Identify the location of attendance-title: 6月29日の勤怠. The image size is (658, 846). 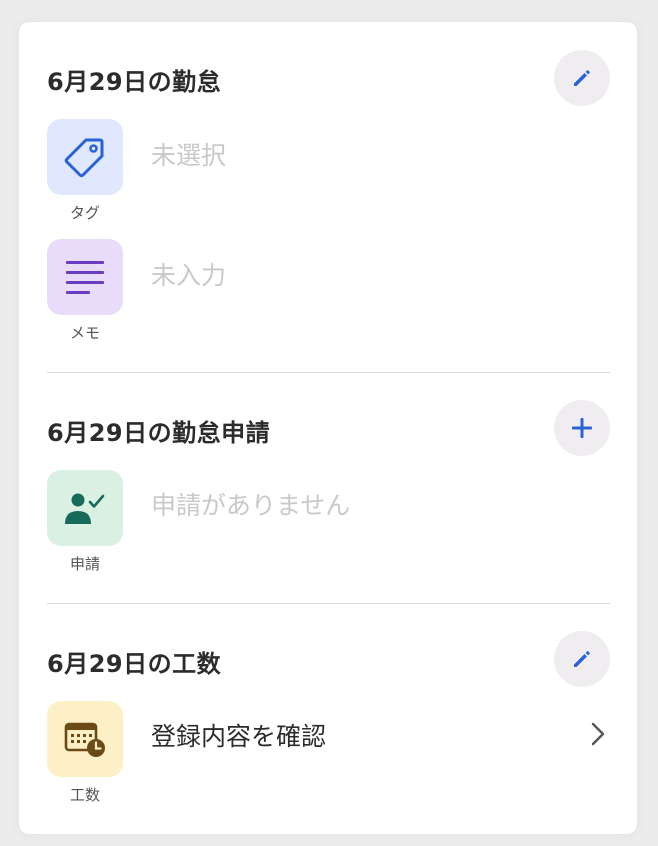
(134, 82).